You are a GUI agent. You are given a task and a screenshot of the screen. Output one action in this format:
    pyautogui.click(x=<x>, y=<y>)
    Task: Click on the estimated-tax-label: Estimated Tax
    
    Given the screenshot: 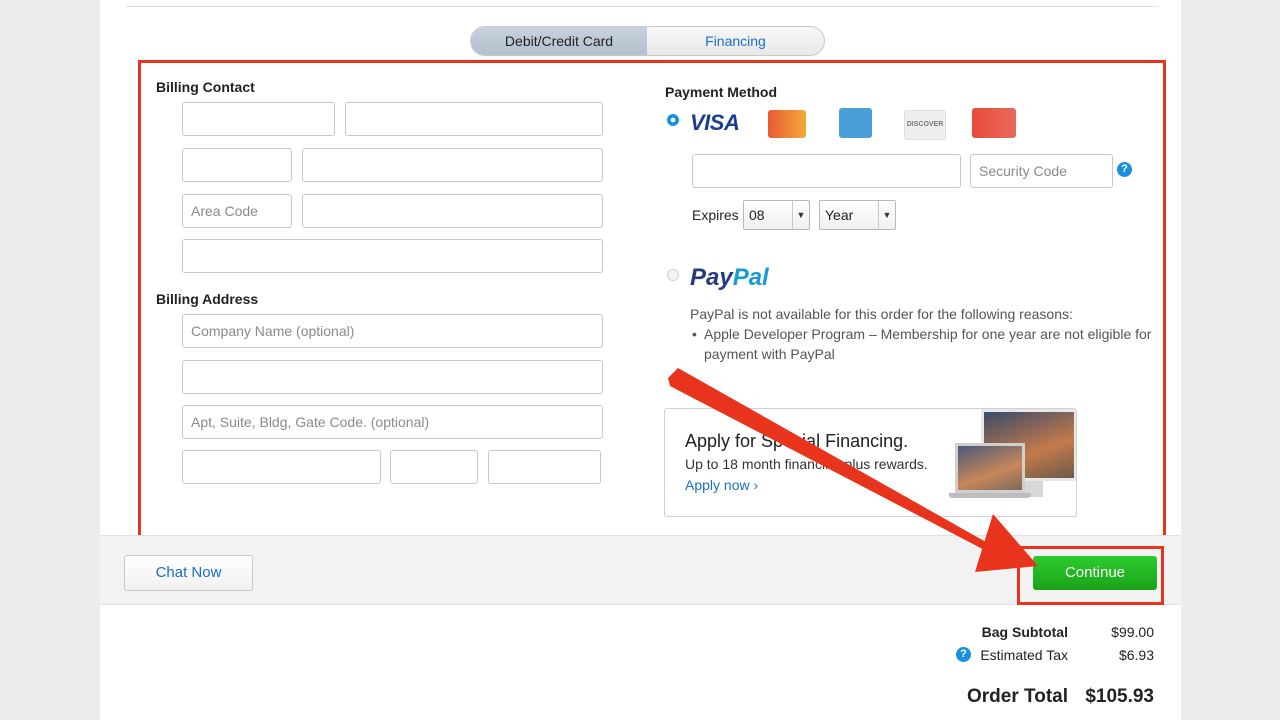 What is the action you would take?
    pyautogui.click(x=1024, y=655)
    